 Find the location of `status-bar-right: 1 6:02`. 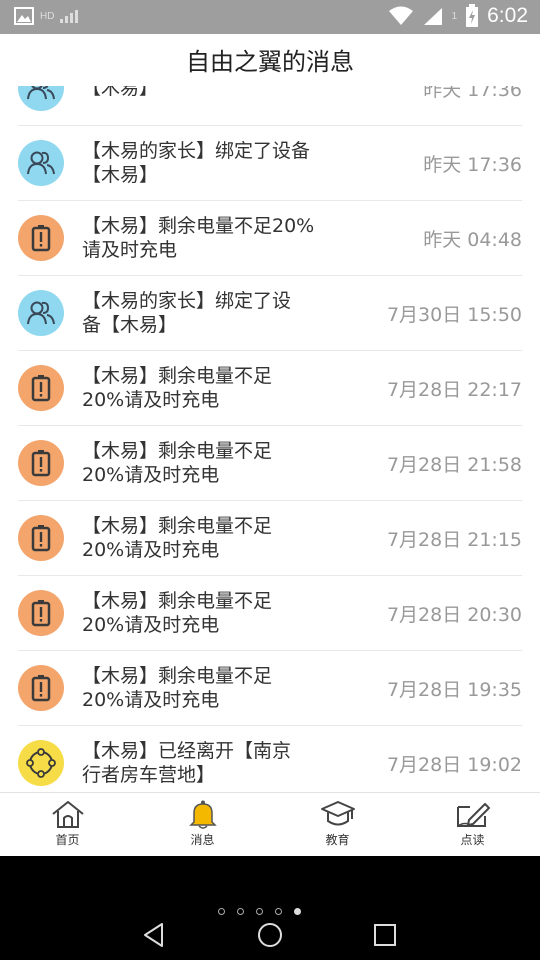

status-bar-right: 1 6:02 is located at coordinates (458, 16).